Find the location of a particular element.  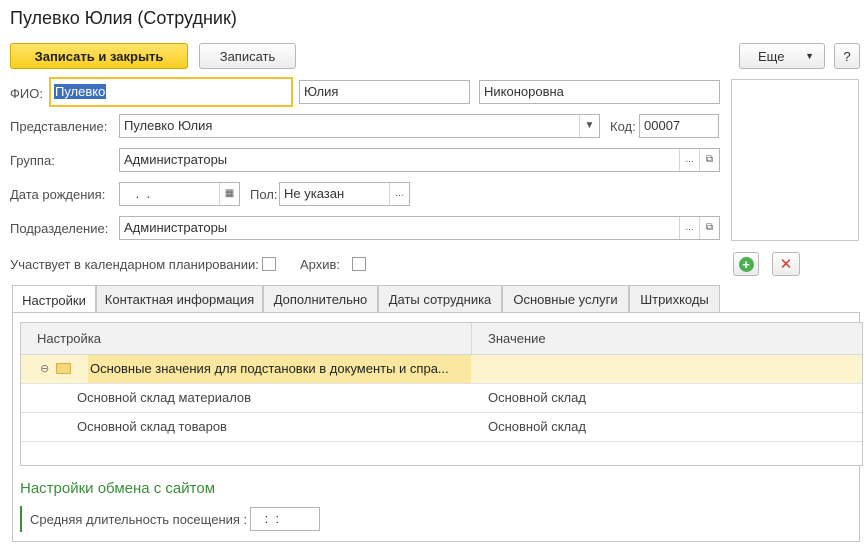

table-row: Основной склад товаров Основной склад is located at coordinates (441, 427).